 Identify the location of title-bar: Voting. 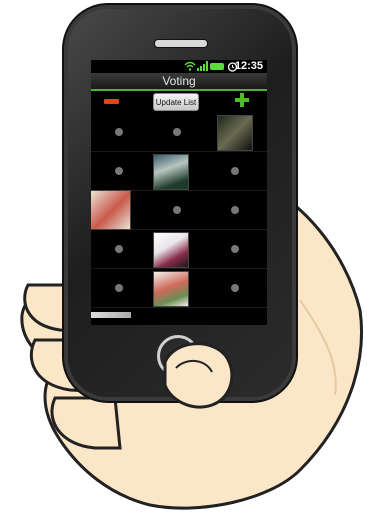
(179, 82).